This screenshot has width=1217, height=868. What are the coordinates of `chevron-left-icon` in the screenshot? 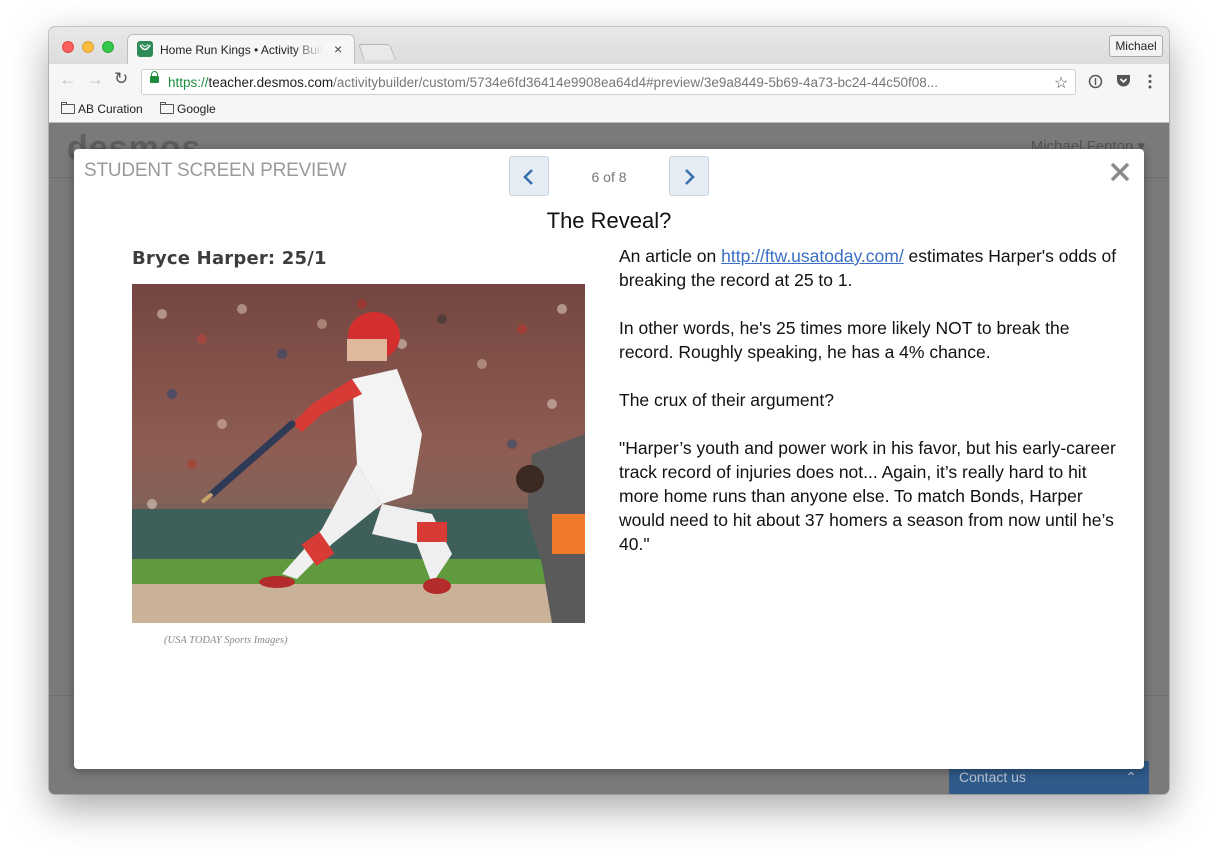 It's located at (528, 177).